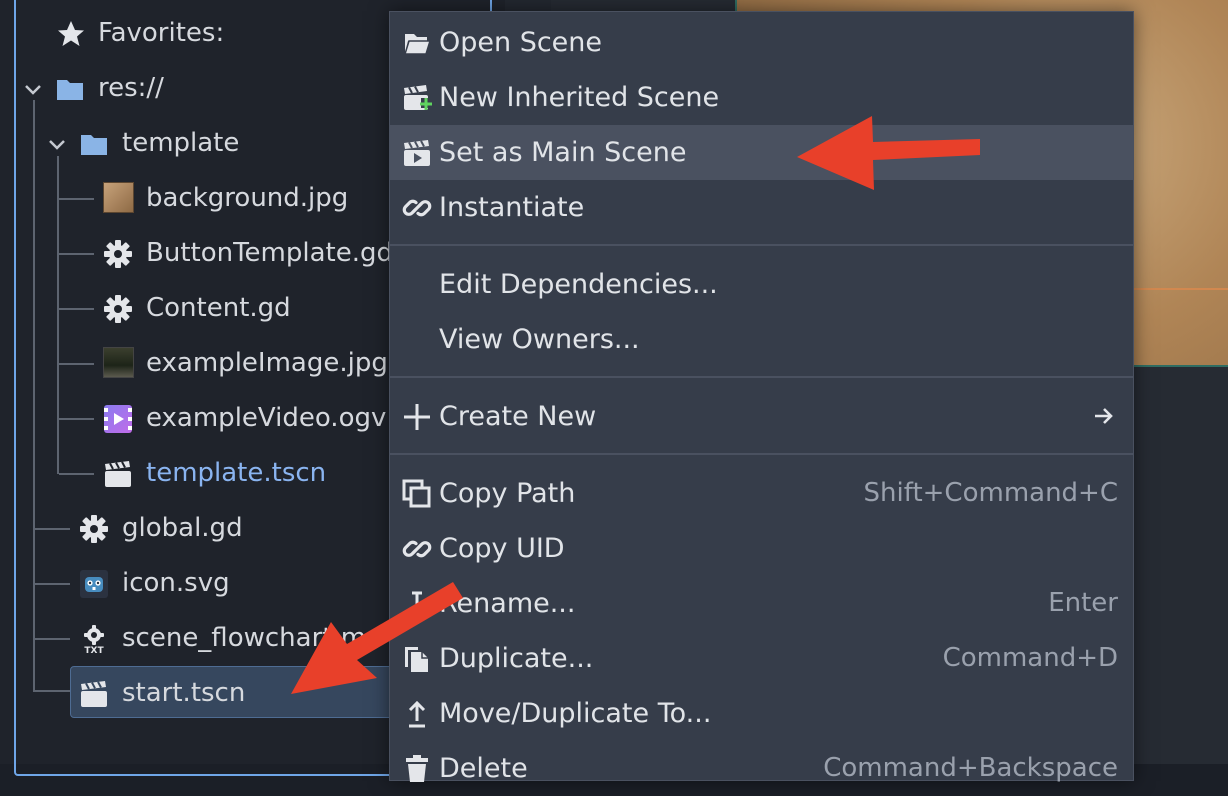  I want to click on viewport-guide-line, so click(1180, 289).